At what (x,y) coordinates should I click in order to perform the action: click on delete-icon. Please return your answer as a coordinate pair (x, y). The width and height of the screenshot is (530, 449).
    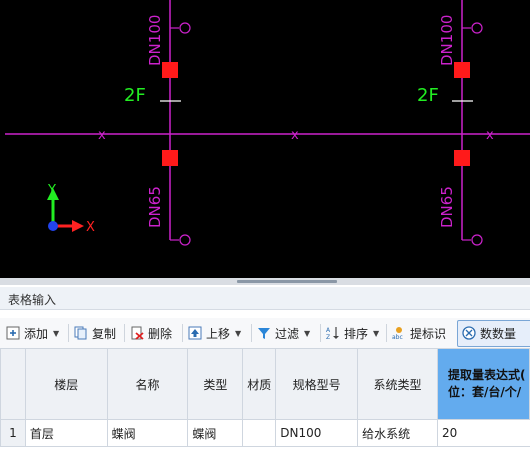
    Looking at the image, I should click on (137, 333).